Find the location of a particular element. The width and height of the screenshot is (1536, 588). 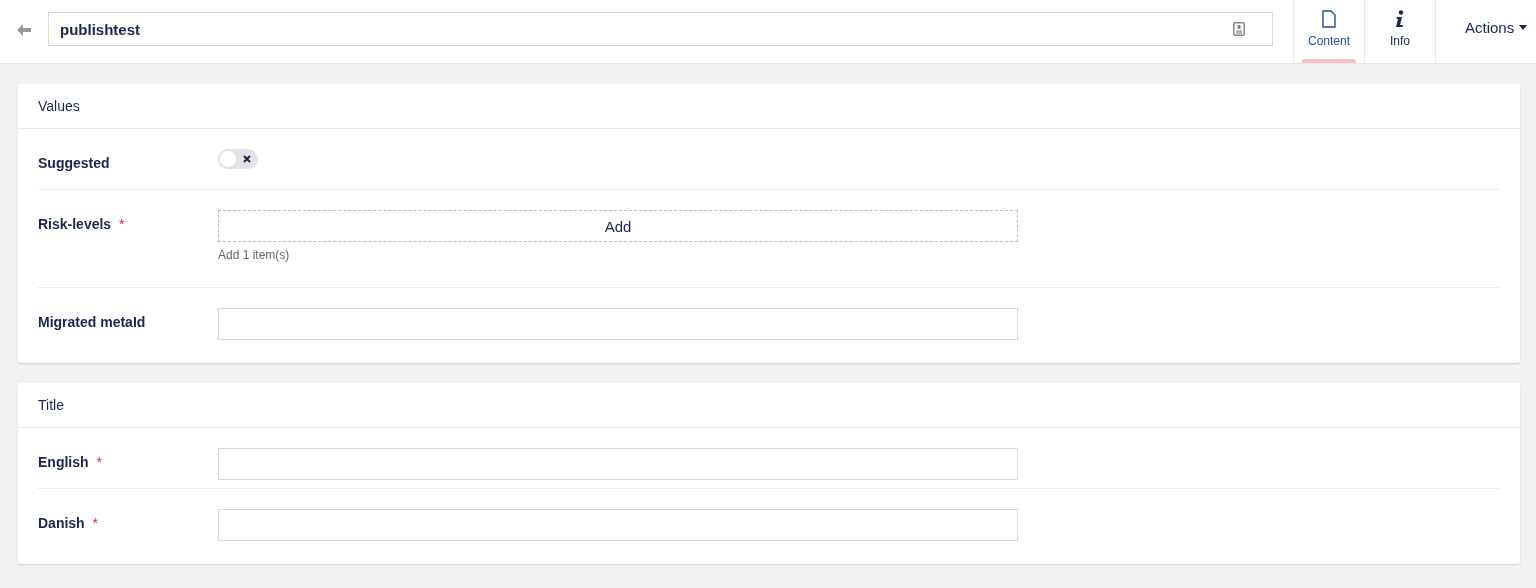

info-icon is located at coordinates (1400, 19).